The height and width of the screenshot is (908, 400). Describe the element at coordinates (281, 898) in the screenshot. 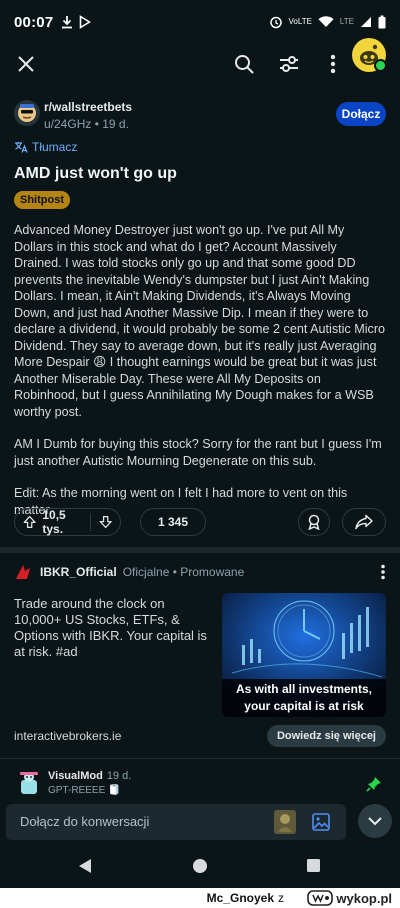

I see `watermark-separator: z` at that location.